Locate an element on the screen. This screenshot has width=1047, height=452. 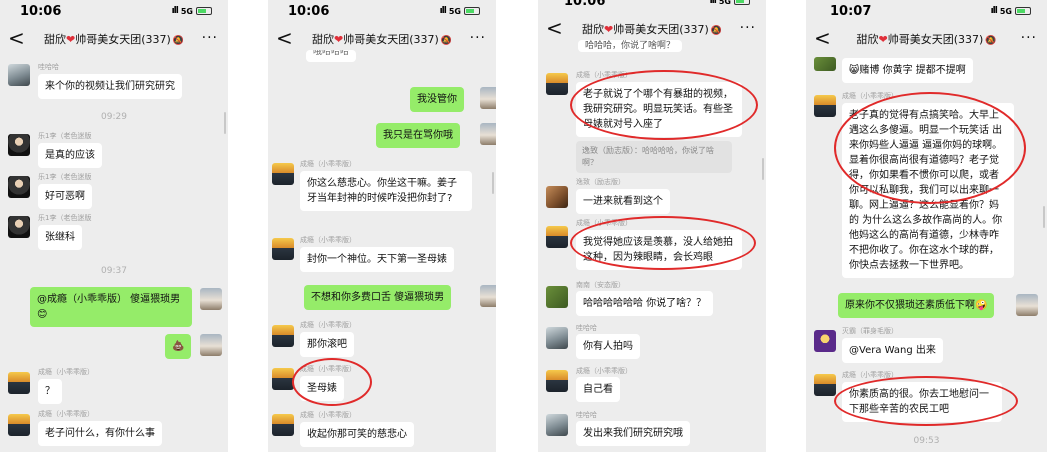
quoted-message: 逸致（励志版）：哈哈哈哈，你说了啥啊？ is located at coordinates (654, 157).